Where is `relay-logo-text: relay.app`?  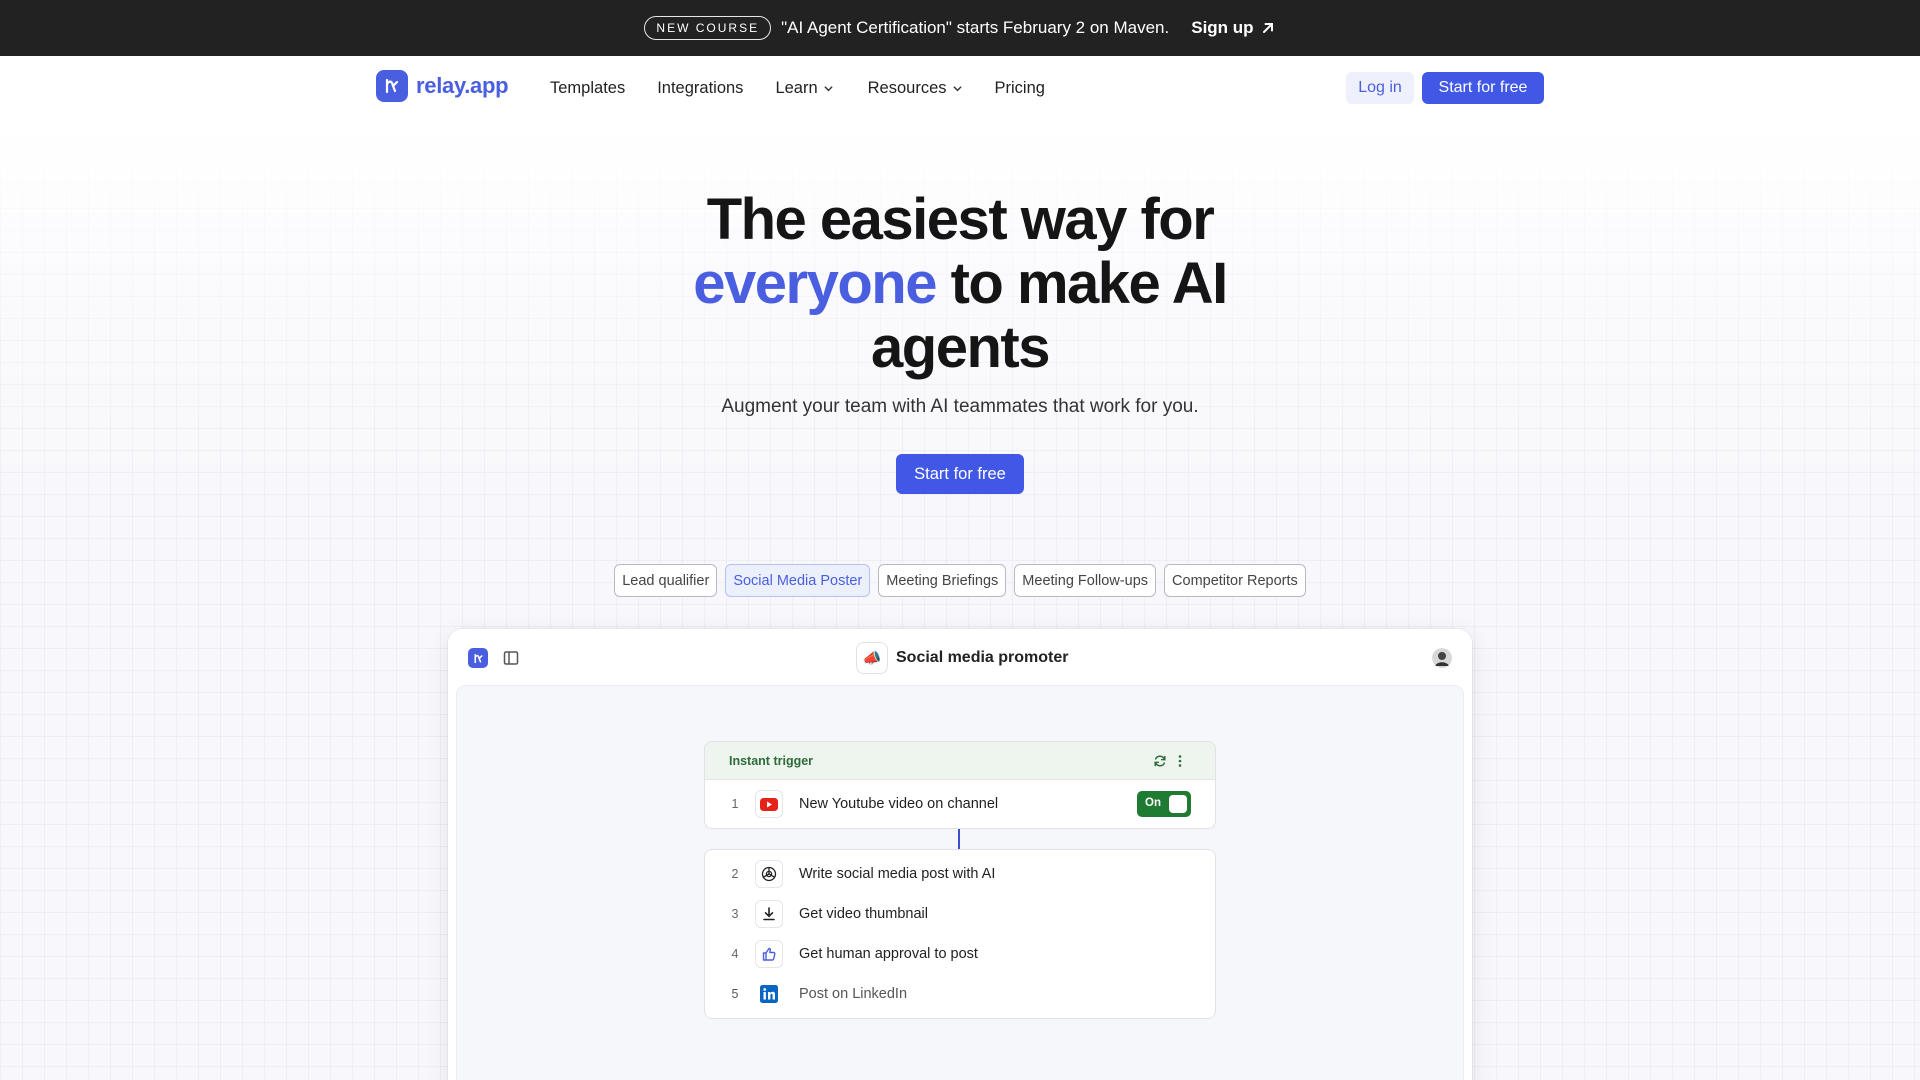
relay-logo-text: relay.app is located at coordinates (462, 85).